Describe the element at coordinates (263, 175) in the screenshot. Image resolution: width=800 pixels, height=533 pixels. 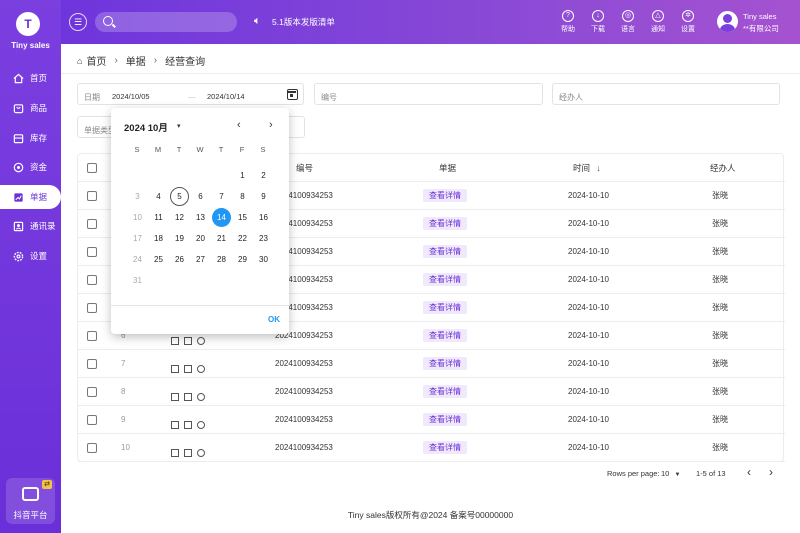
I see `calendar-day: 2` at that location.